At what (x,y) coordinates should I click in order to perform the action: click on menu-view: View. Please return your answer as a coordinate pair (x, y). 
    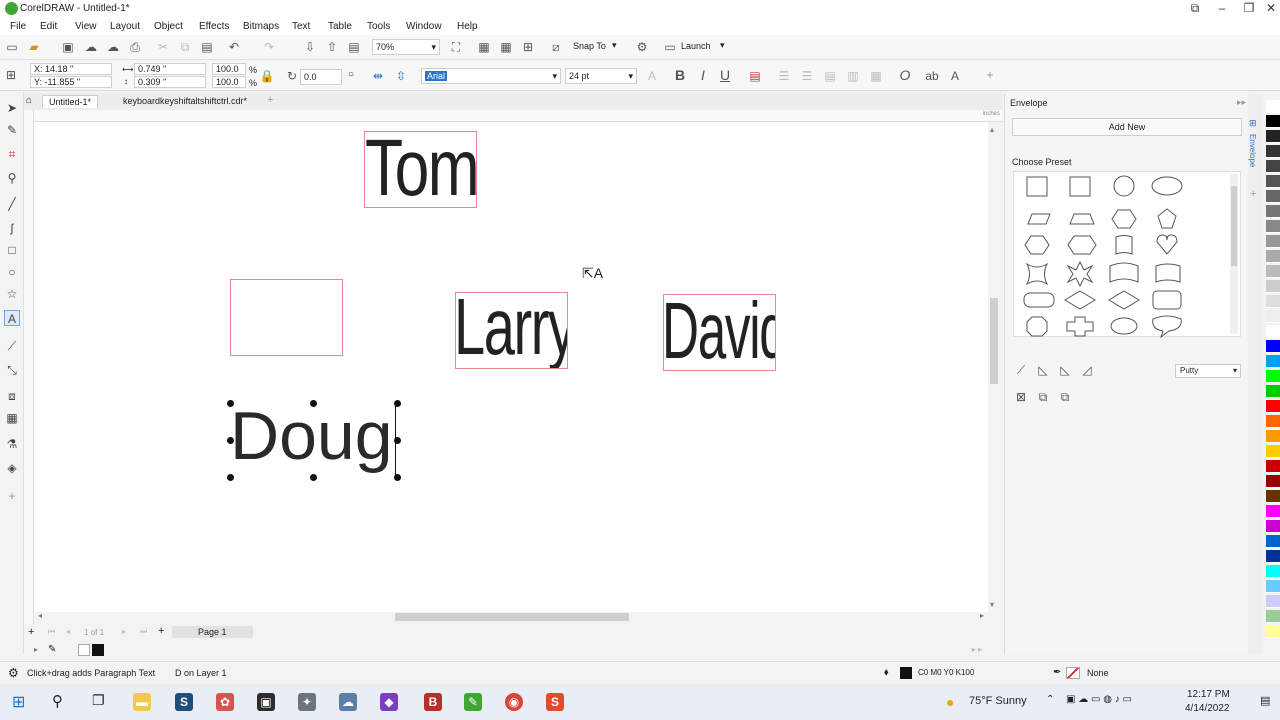
    Looking at the image, I should click on (86, 26).